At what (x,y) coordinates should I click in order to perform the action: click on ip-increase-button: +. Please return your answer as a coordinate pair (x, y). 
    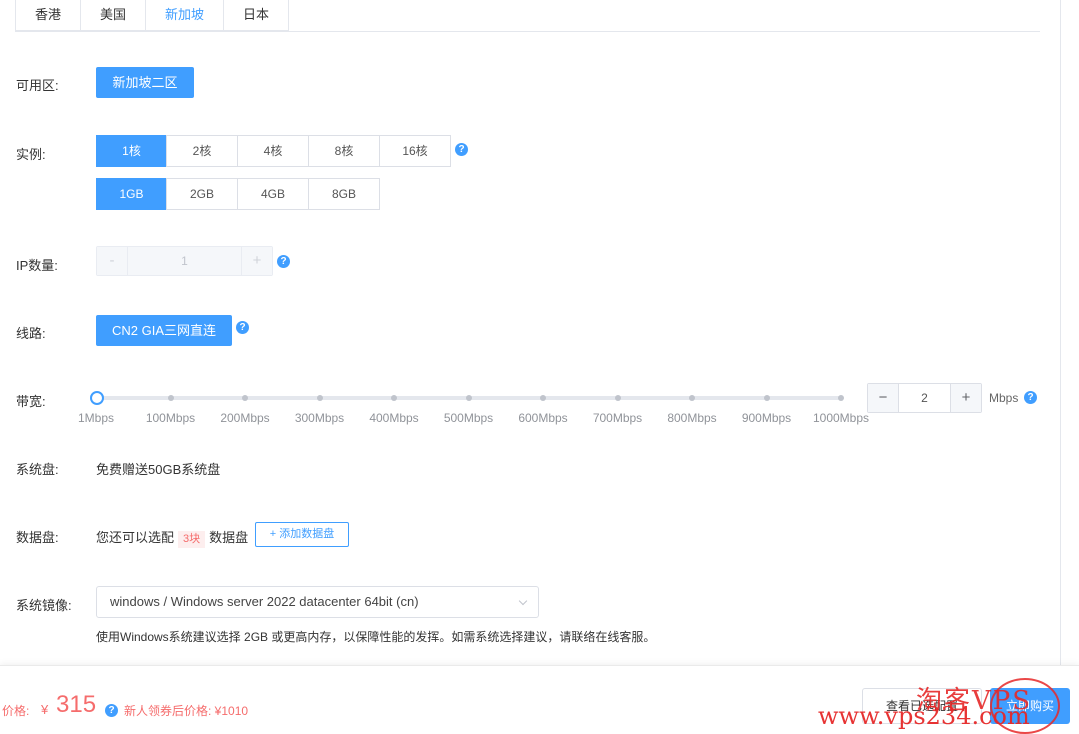
    Looking at the image, I should click on (257, 261).